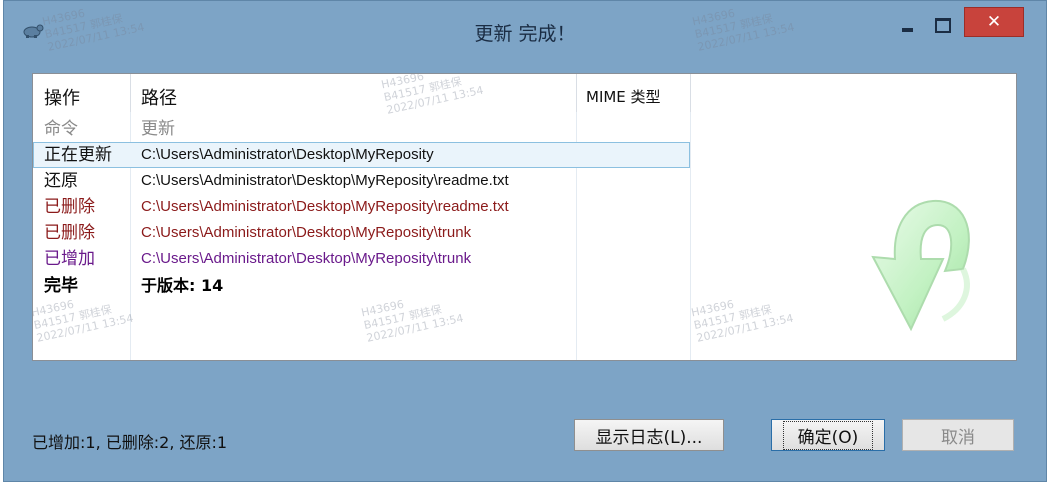  What do you see at coordinates (62, 97) in the screenshot?
I see `header-action: 操作` at bounding box center [62, 97].